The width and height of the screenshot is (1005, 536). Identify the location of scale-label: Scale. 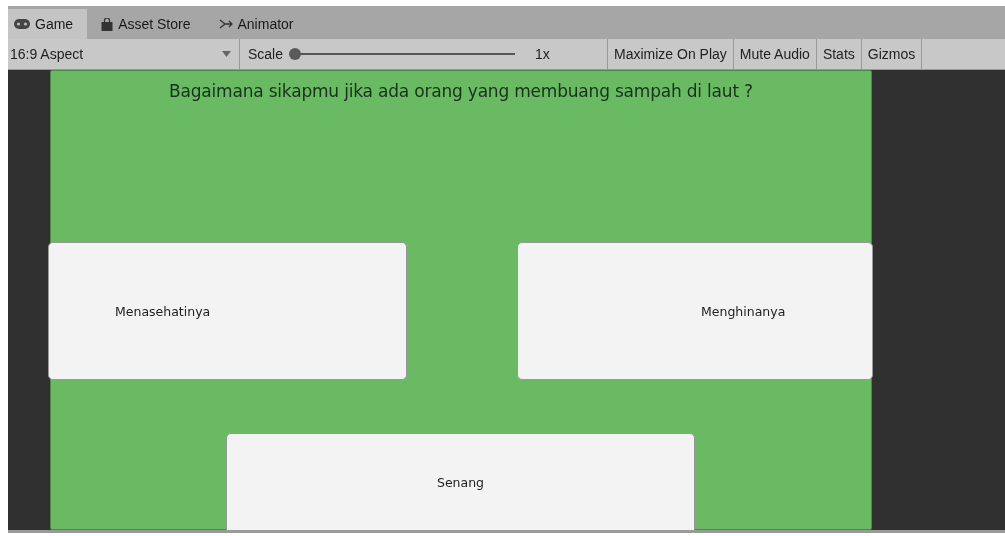
(266, 54).